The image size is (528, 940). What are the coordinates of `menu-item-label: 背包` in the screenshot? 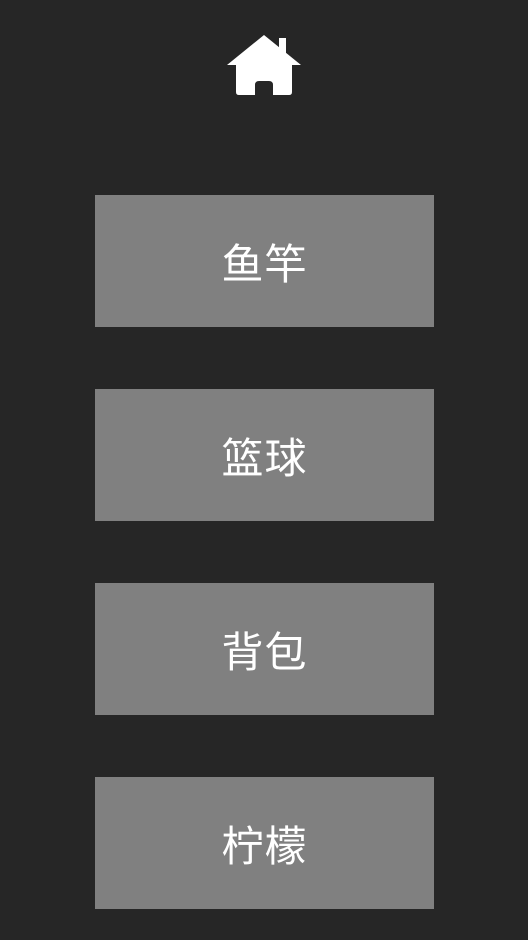 It's located at (264, 652).